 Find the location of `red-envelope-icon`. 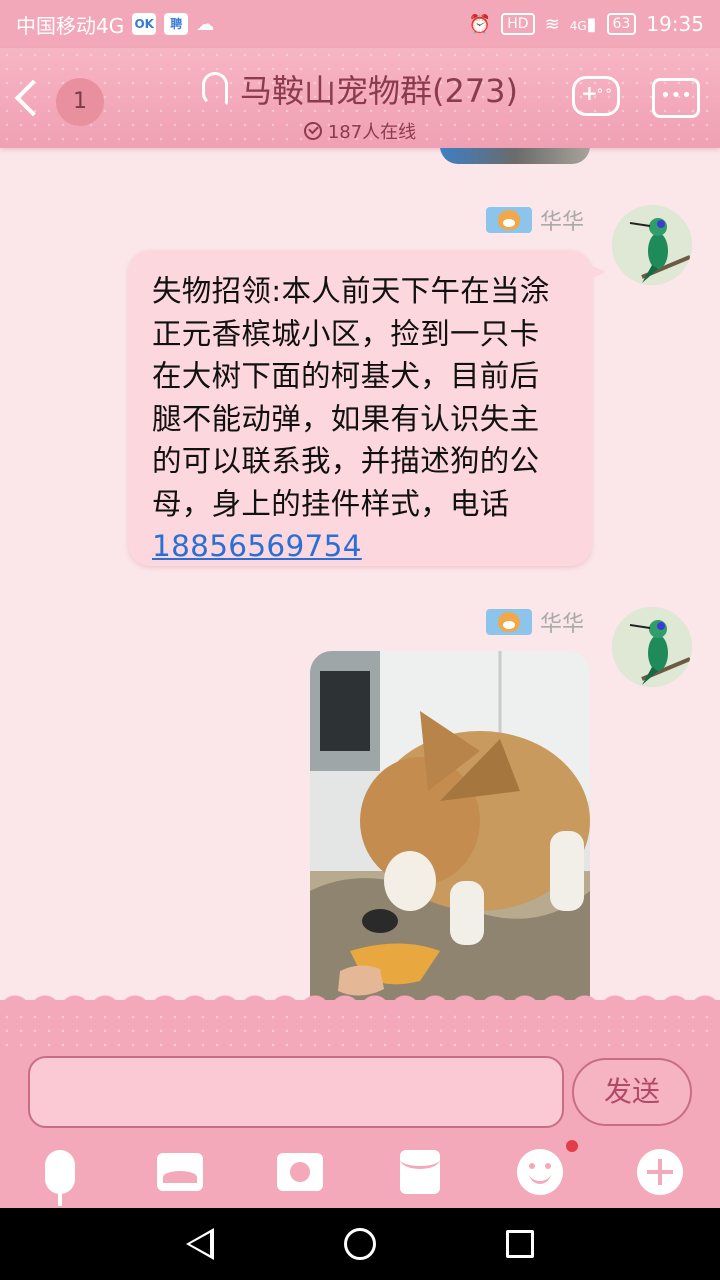

red-envelope-icon is located at coordinates (420, 1172).